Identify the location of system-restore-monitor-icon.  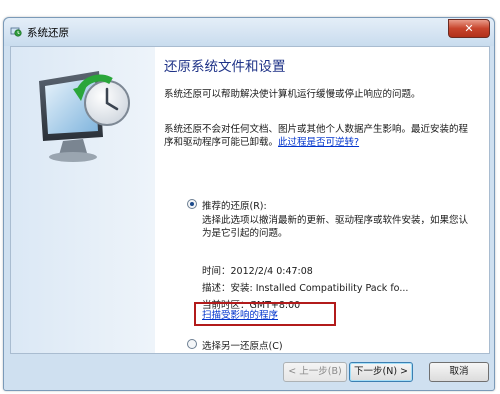
(84, 116).